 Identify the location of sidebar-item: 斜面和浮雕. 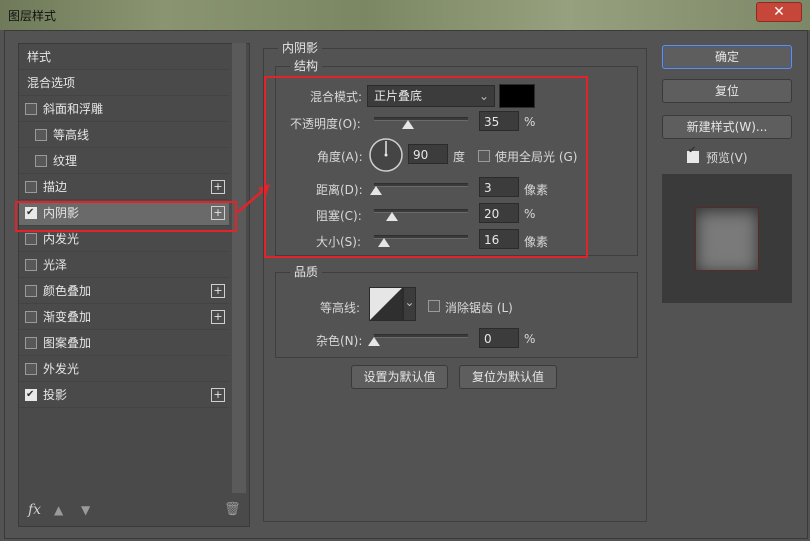
(124, 109).